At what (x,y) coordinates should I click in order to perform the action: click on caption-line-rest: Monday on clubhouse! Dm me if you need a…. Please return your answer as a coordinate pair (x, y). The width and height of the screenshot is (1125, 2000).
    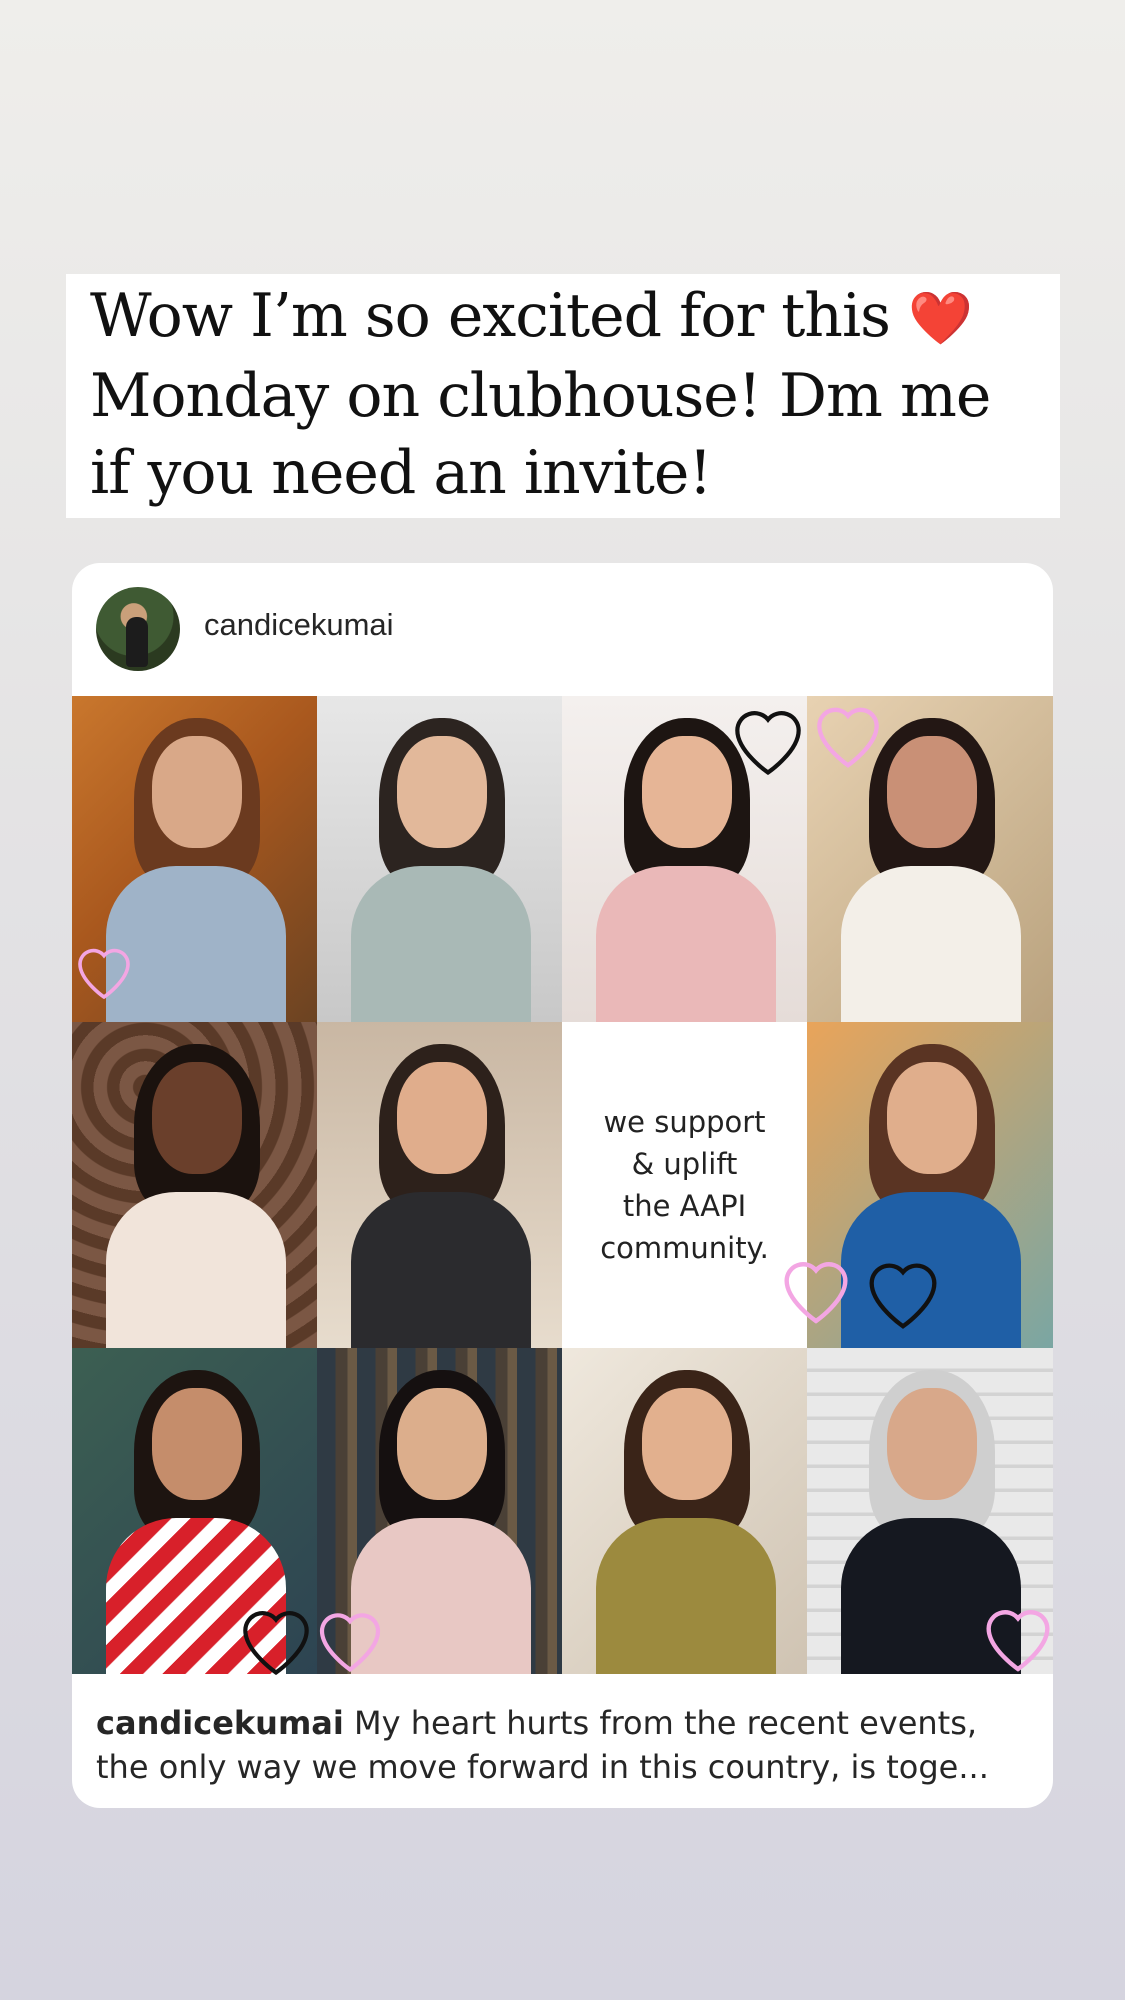
    Looking at the image, I should click on (540, 434).